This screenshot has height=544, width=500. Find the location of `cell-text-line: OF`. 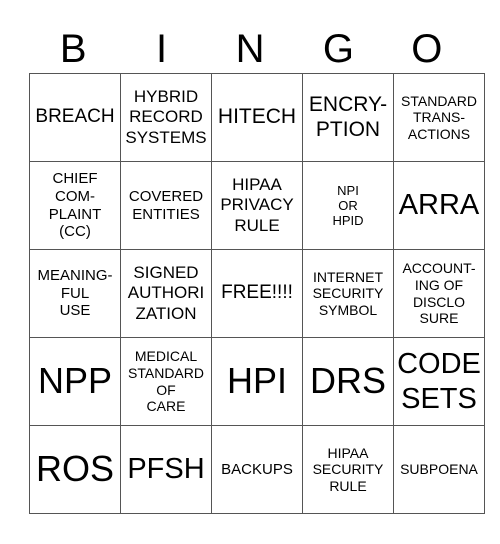

cell-text-line: OF is located at coordinates (166, 389).